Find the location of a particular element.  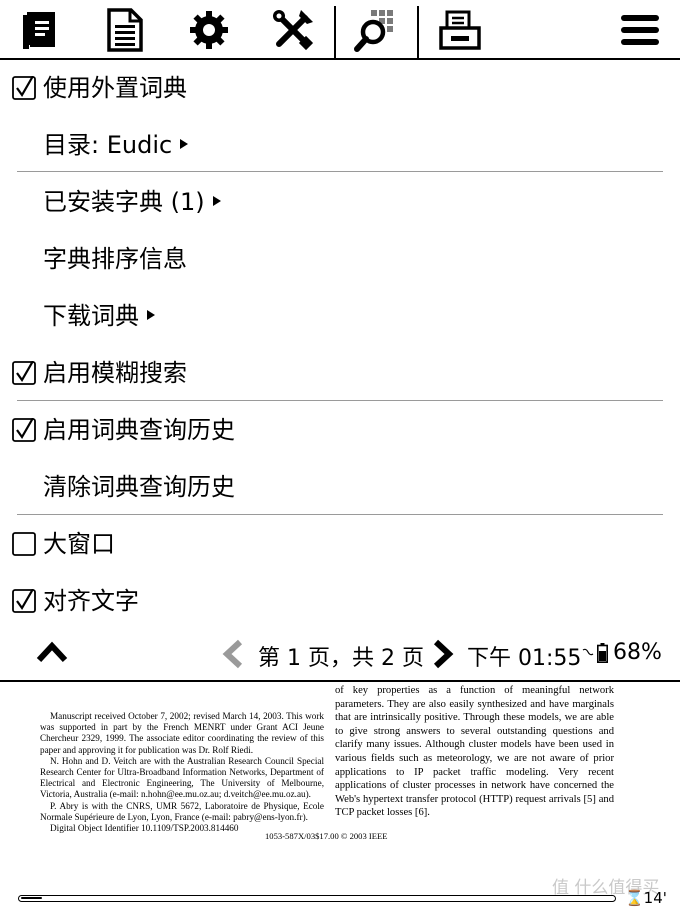

page-indicator: 第 1 页，共 2 页 is located at coordinates (341, 656).